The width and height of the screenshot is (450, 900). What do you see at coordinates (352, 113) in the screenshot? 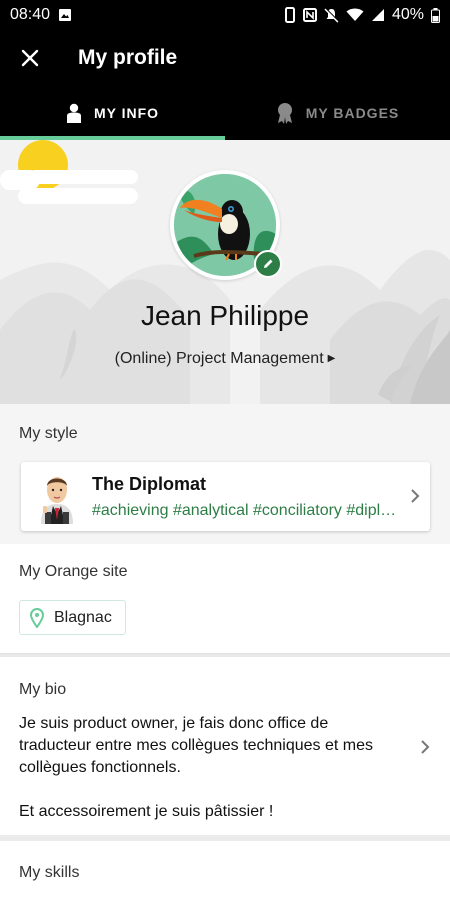
I see `tab-my-badges-label: MY BADGES` at bounding box center [352, 113].